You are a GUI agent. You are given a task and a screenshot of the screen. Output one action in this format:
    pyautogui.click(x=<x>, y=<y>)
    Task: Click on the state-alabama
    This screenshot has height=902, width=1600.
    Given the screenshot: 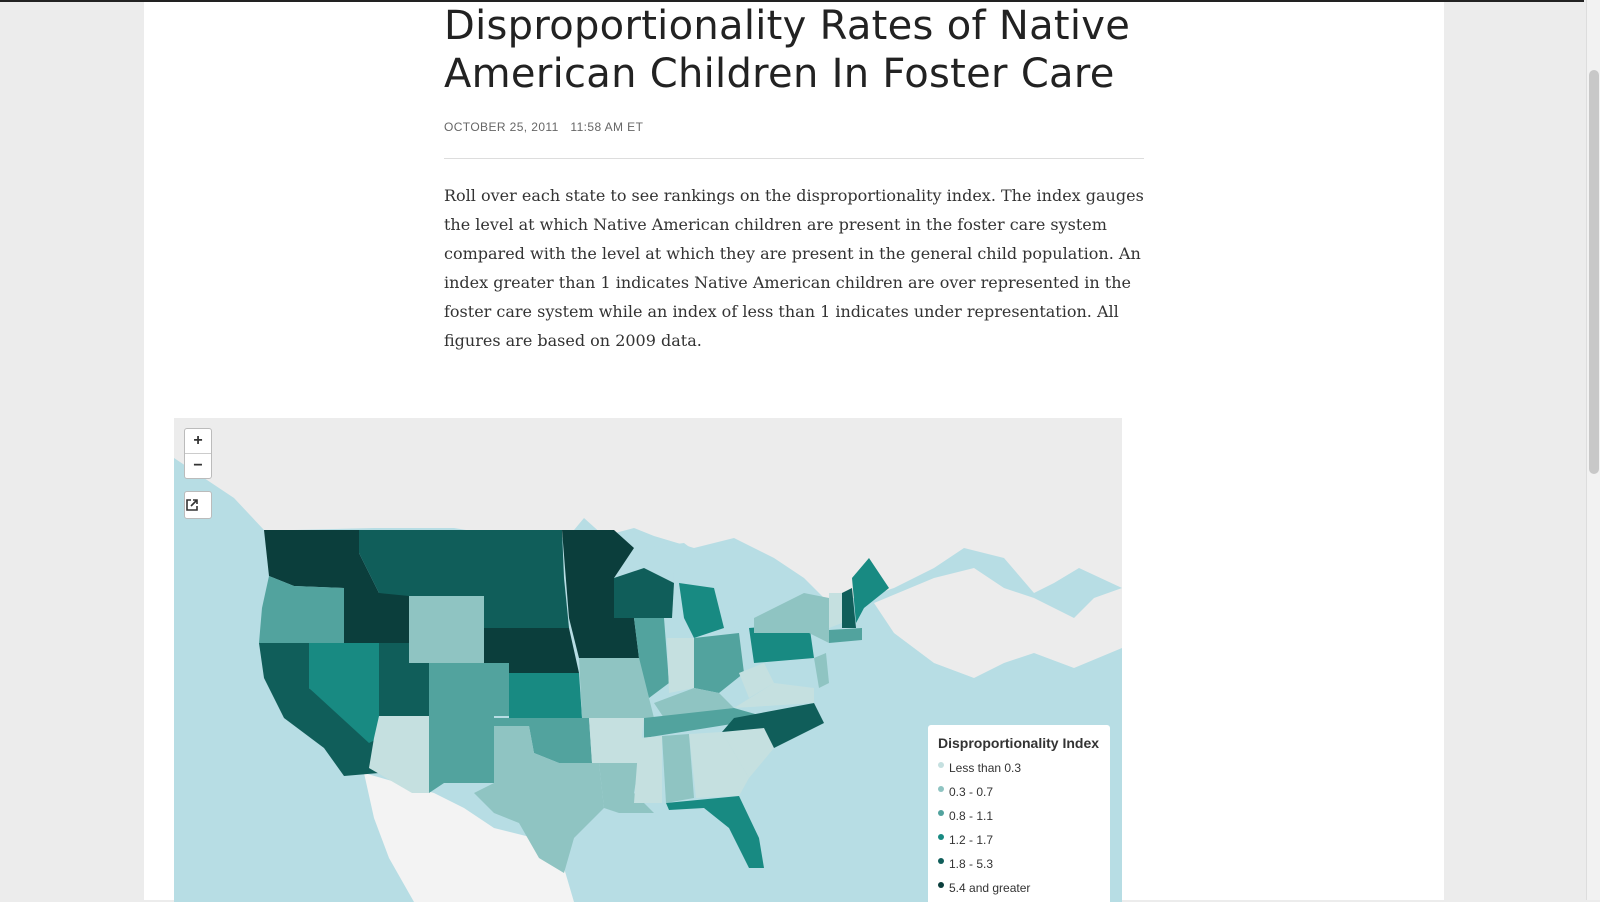 What is the action you would take?
    pyautogui.click(x=678, y=768)
    